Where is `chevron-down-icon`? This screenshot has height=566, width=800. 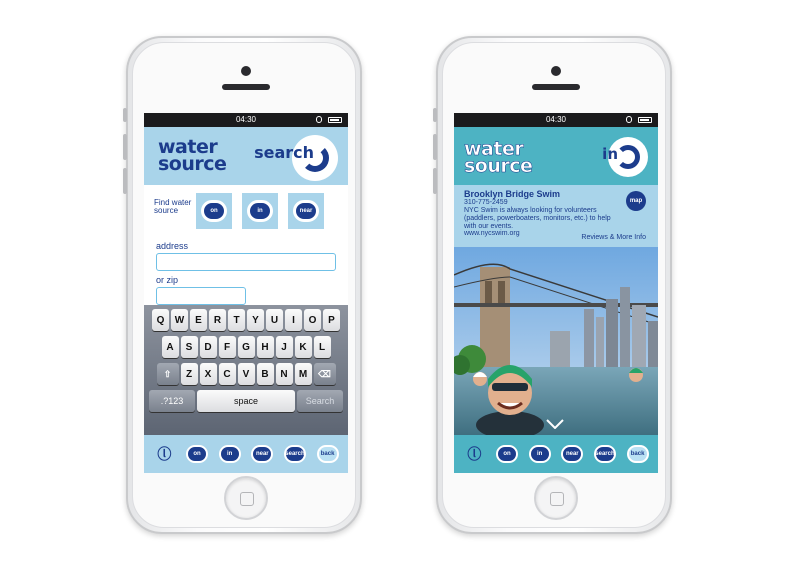 chevron-down-icon is located at coordinates (555, 424).